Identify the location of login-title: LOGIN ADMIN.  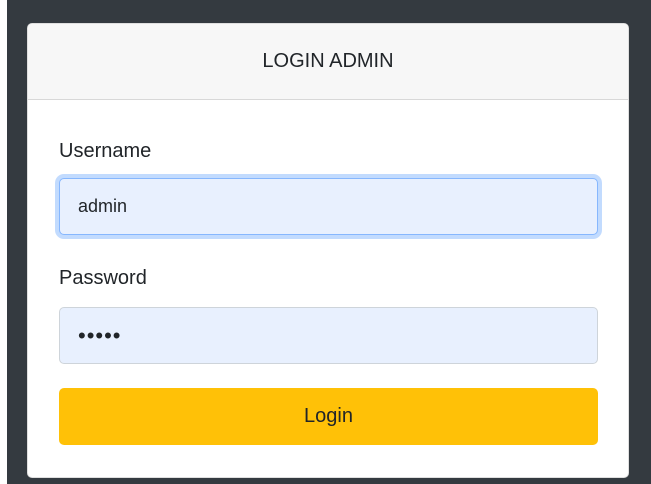
(328, 61).